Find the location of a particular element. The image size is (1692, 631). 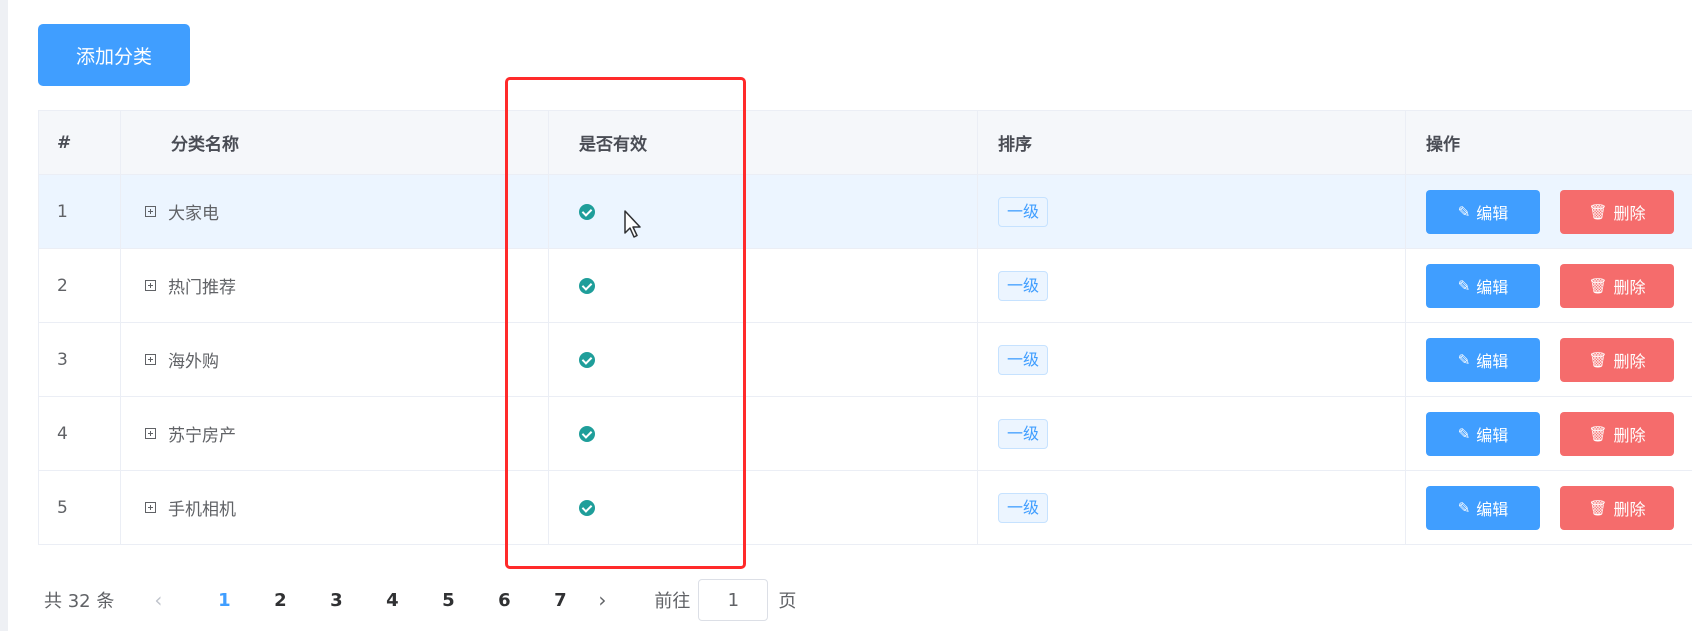

row-index: 1 is located at coordinates (80, 211).